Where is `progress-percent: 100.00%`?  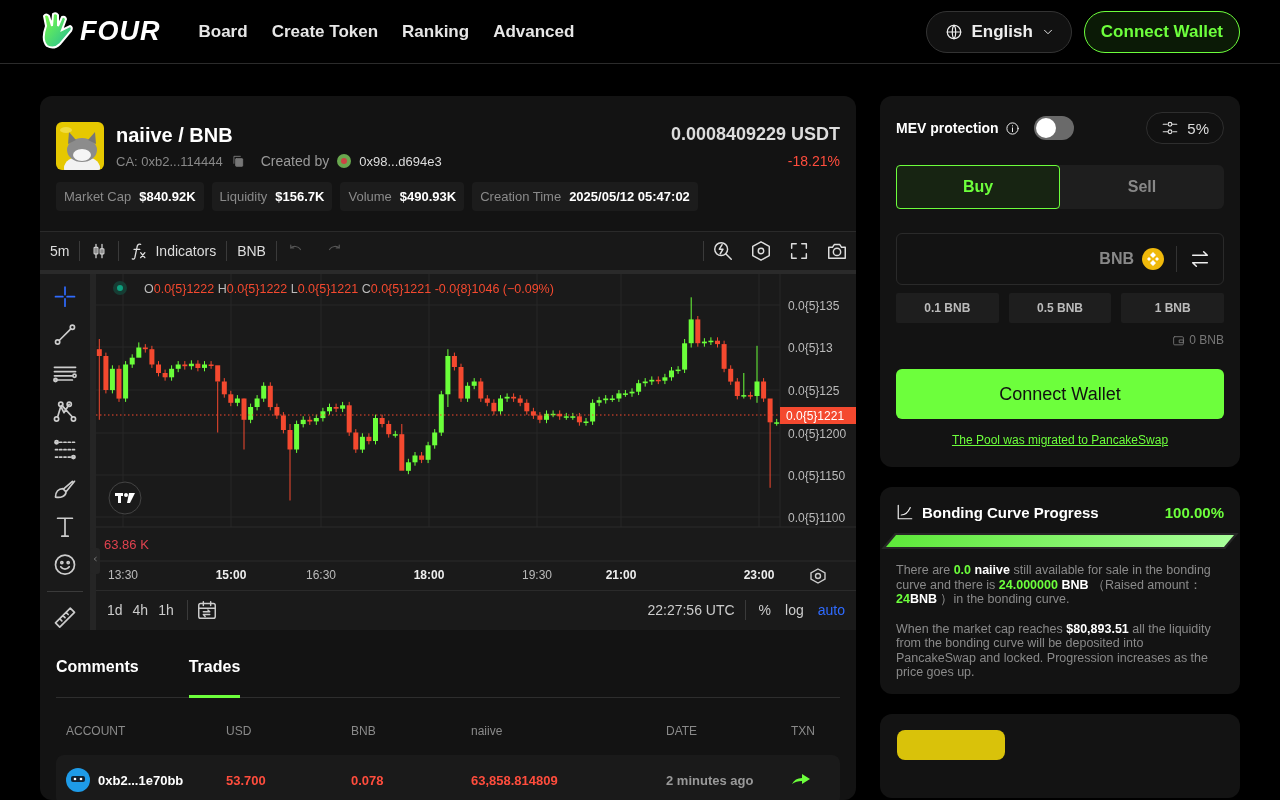
progress-percent: 100.00% is located at coordinates (1194, 512).